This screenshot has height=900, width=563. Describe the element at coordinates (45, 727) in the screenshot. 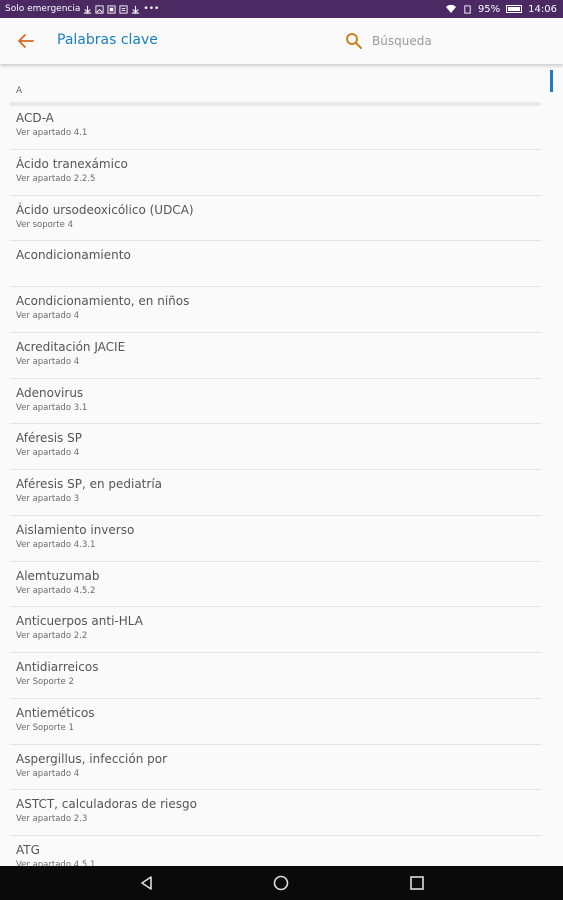

I see `item-reference: Ver Soporte 1` at that location.